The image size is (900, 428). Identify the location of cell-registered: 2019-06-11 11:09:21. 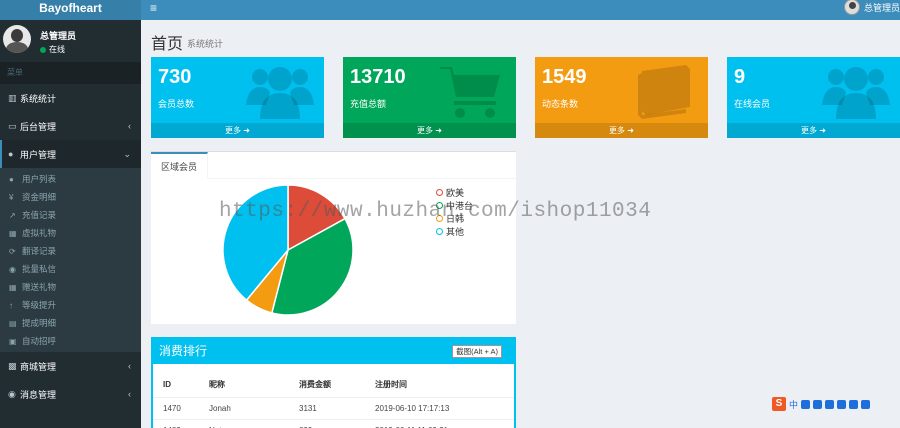
(439, 423).